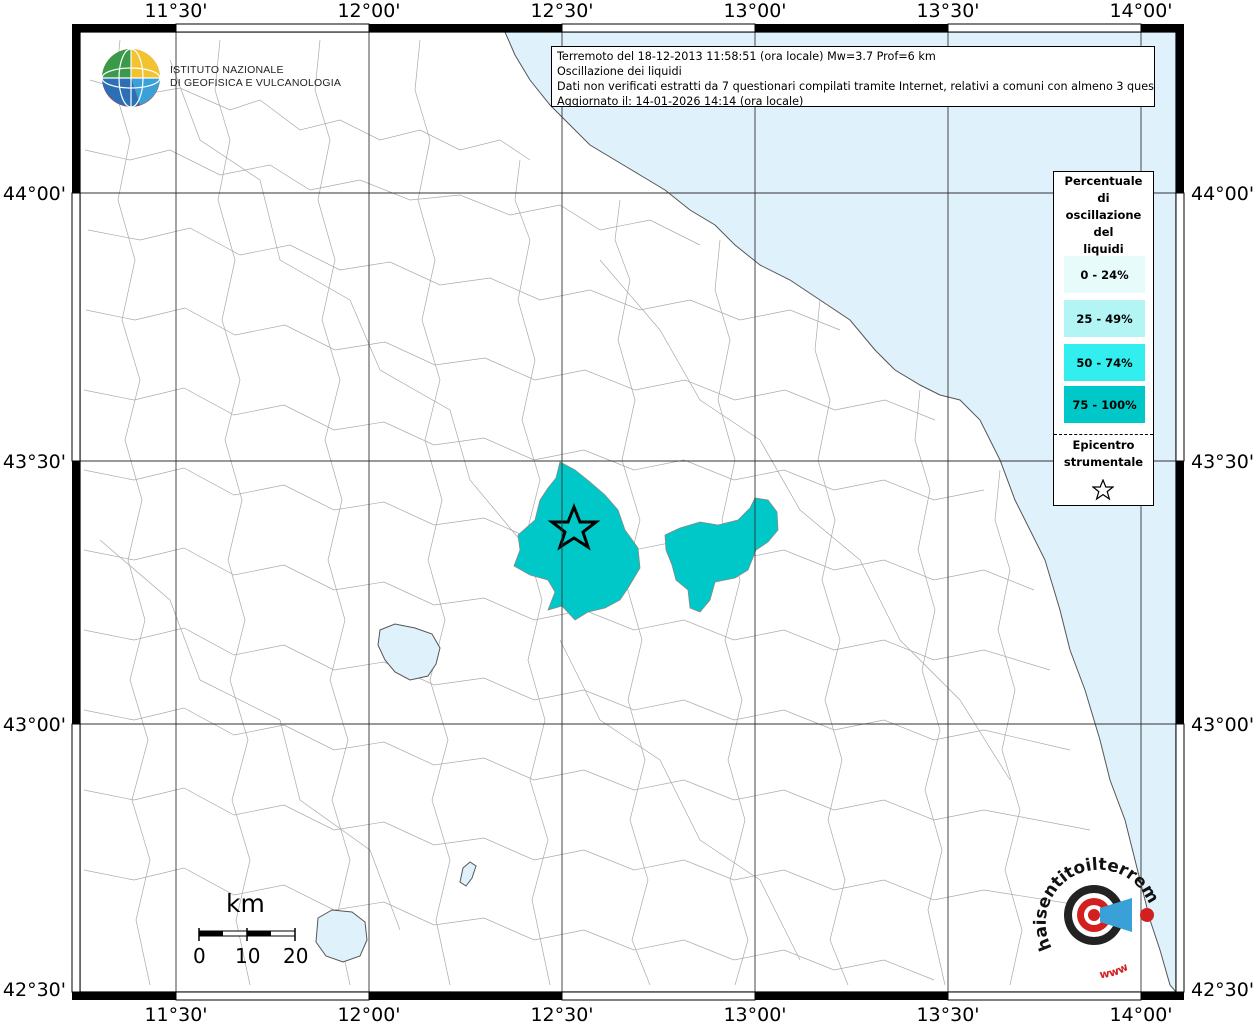  I want to click on scale-label-10: 10, so click(248, 956).